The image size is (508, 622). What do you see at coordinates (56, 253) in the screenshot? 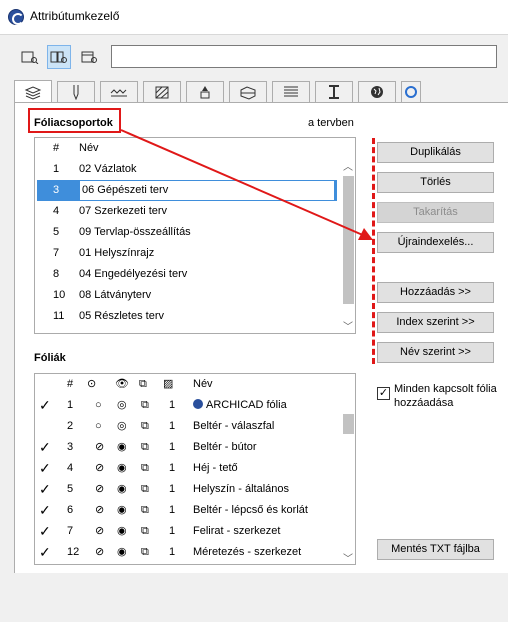
I see `combination-number: 7` at bounding box center [56, 253].